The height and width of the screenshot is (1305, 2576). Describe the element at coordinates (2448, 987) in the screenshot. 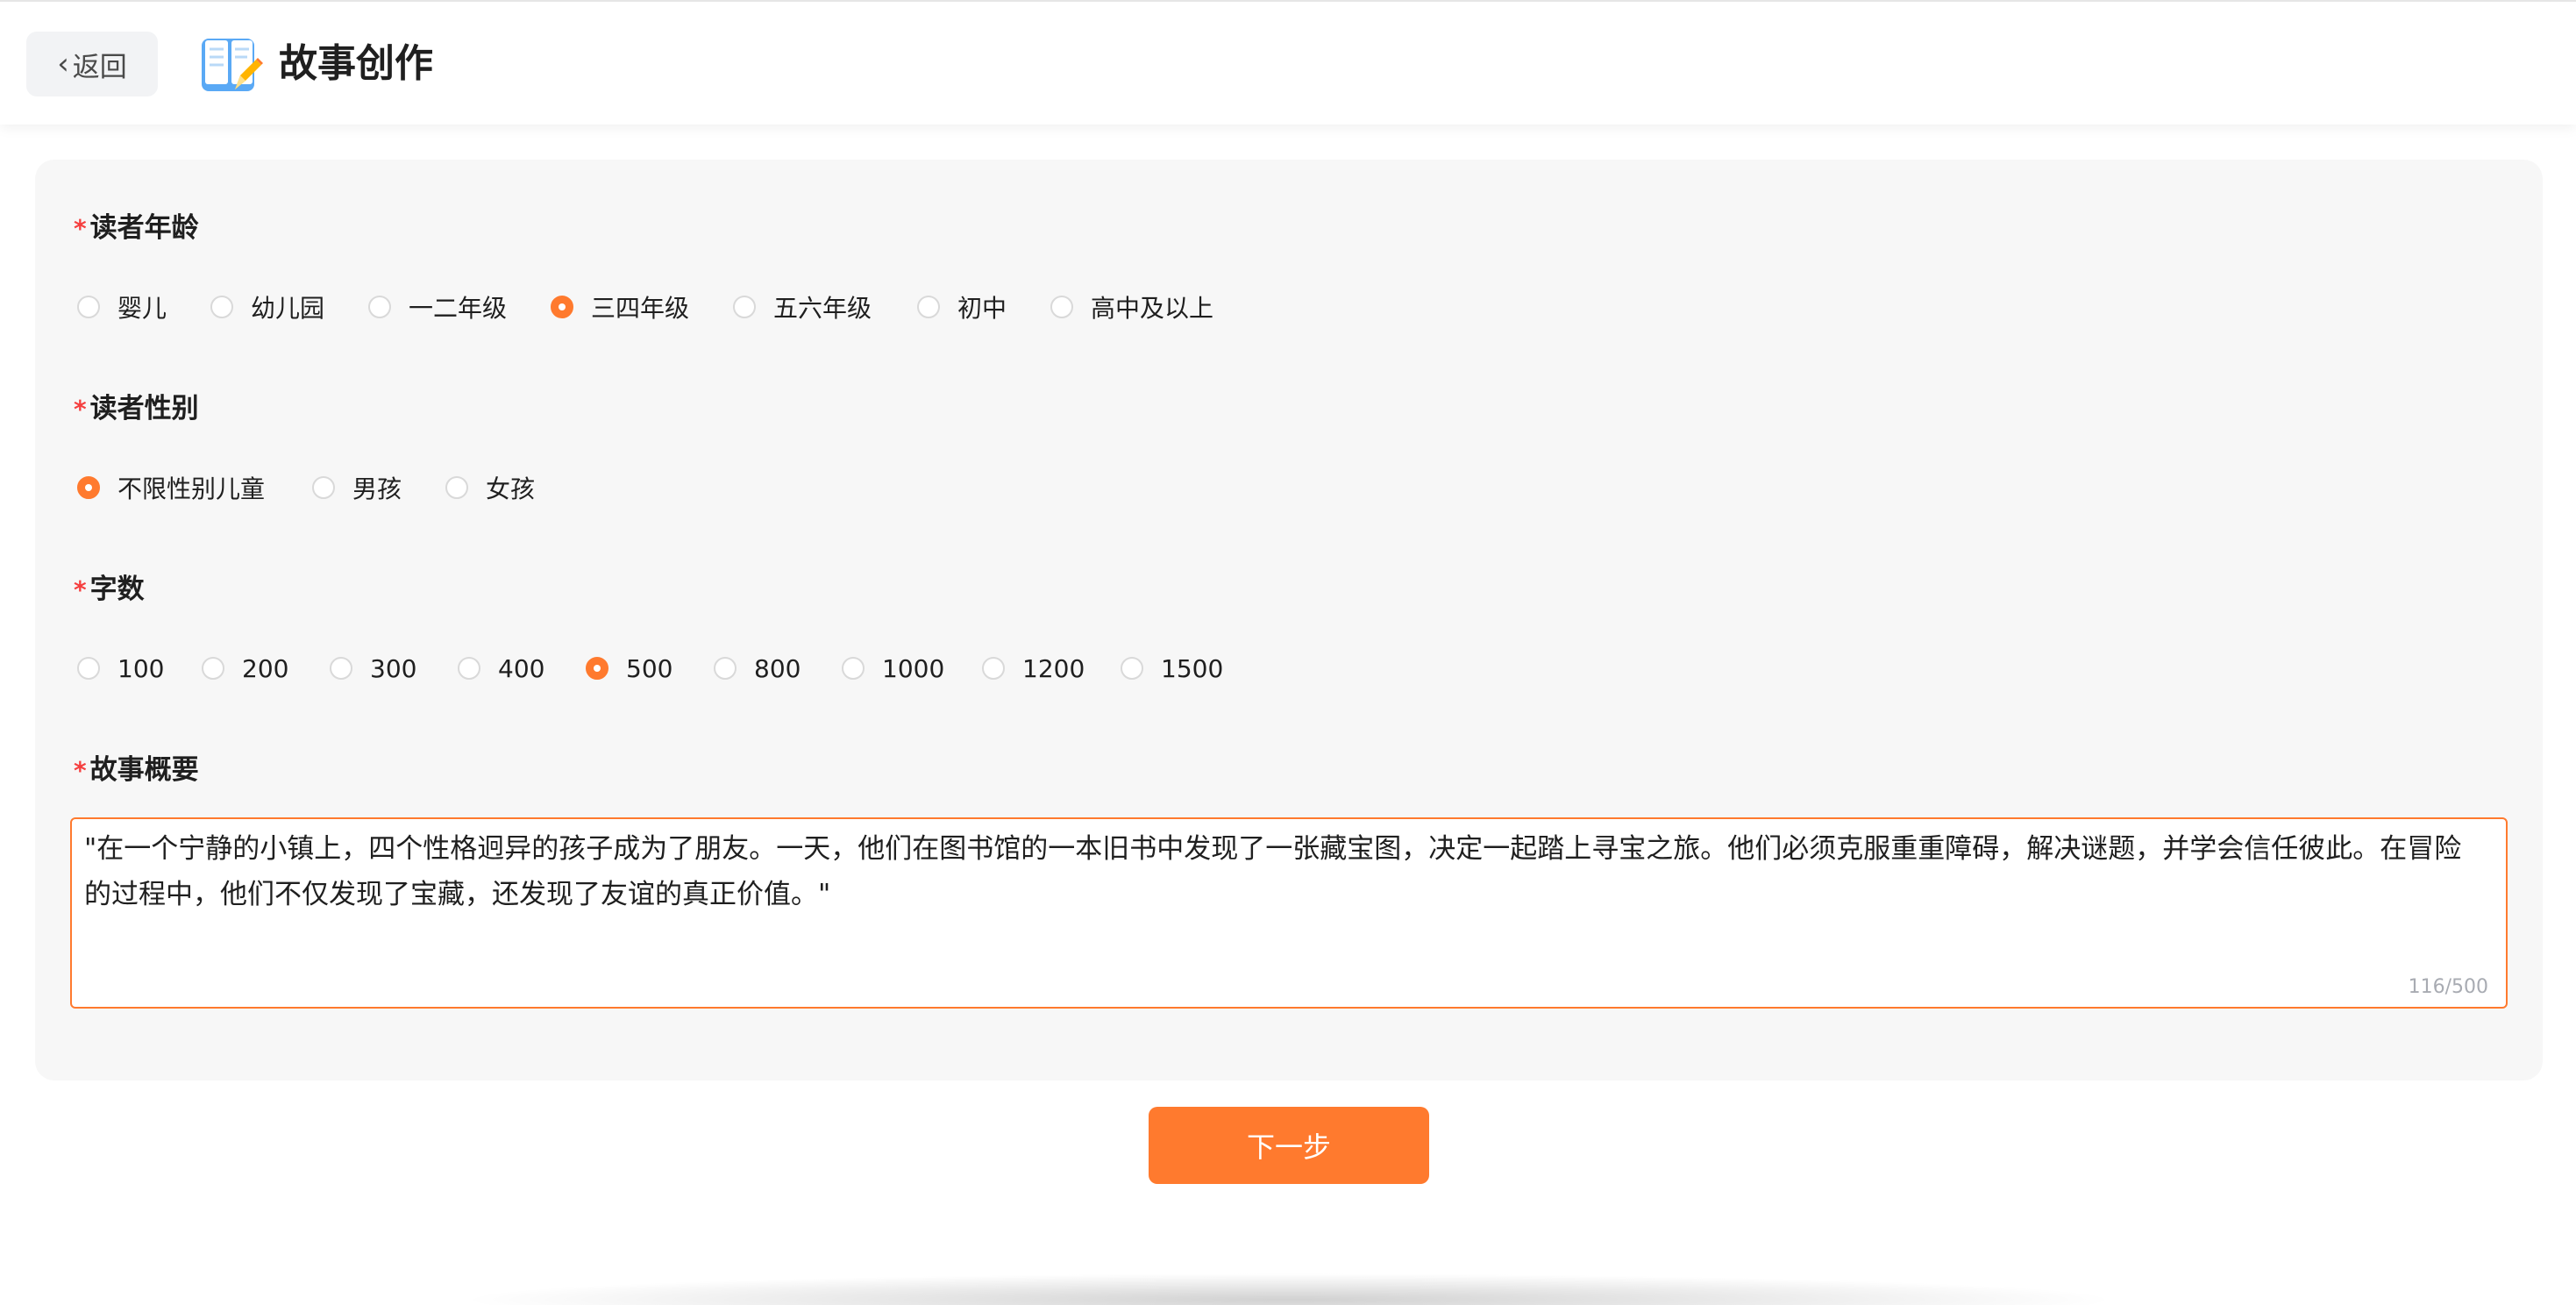

I see `char-counter: 116/500` at that location.